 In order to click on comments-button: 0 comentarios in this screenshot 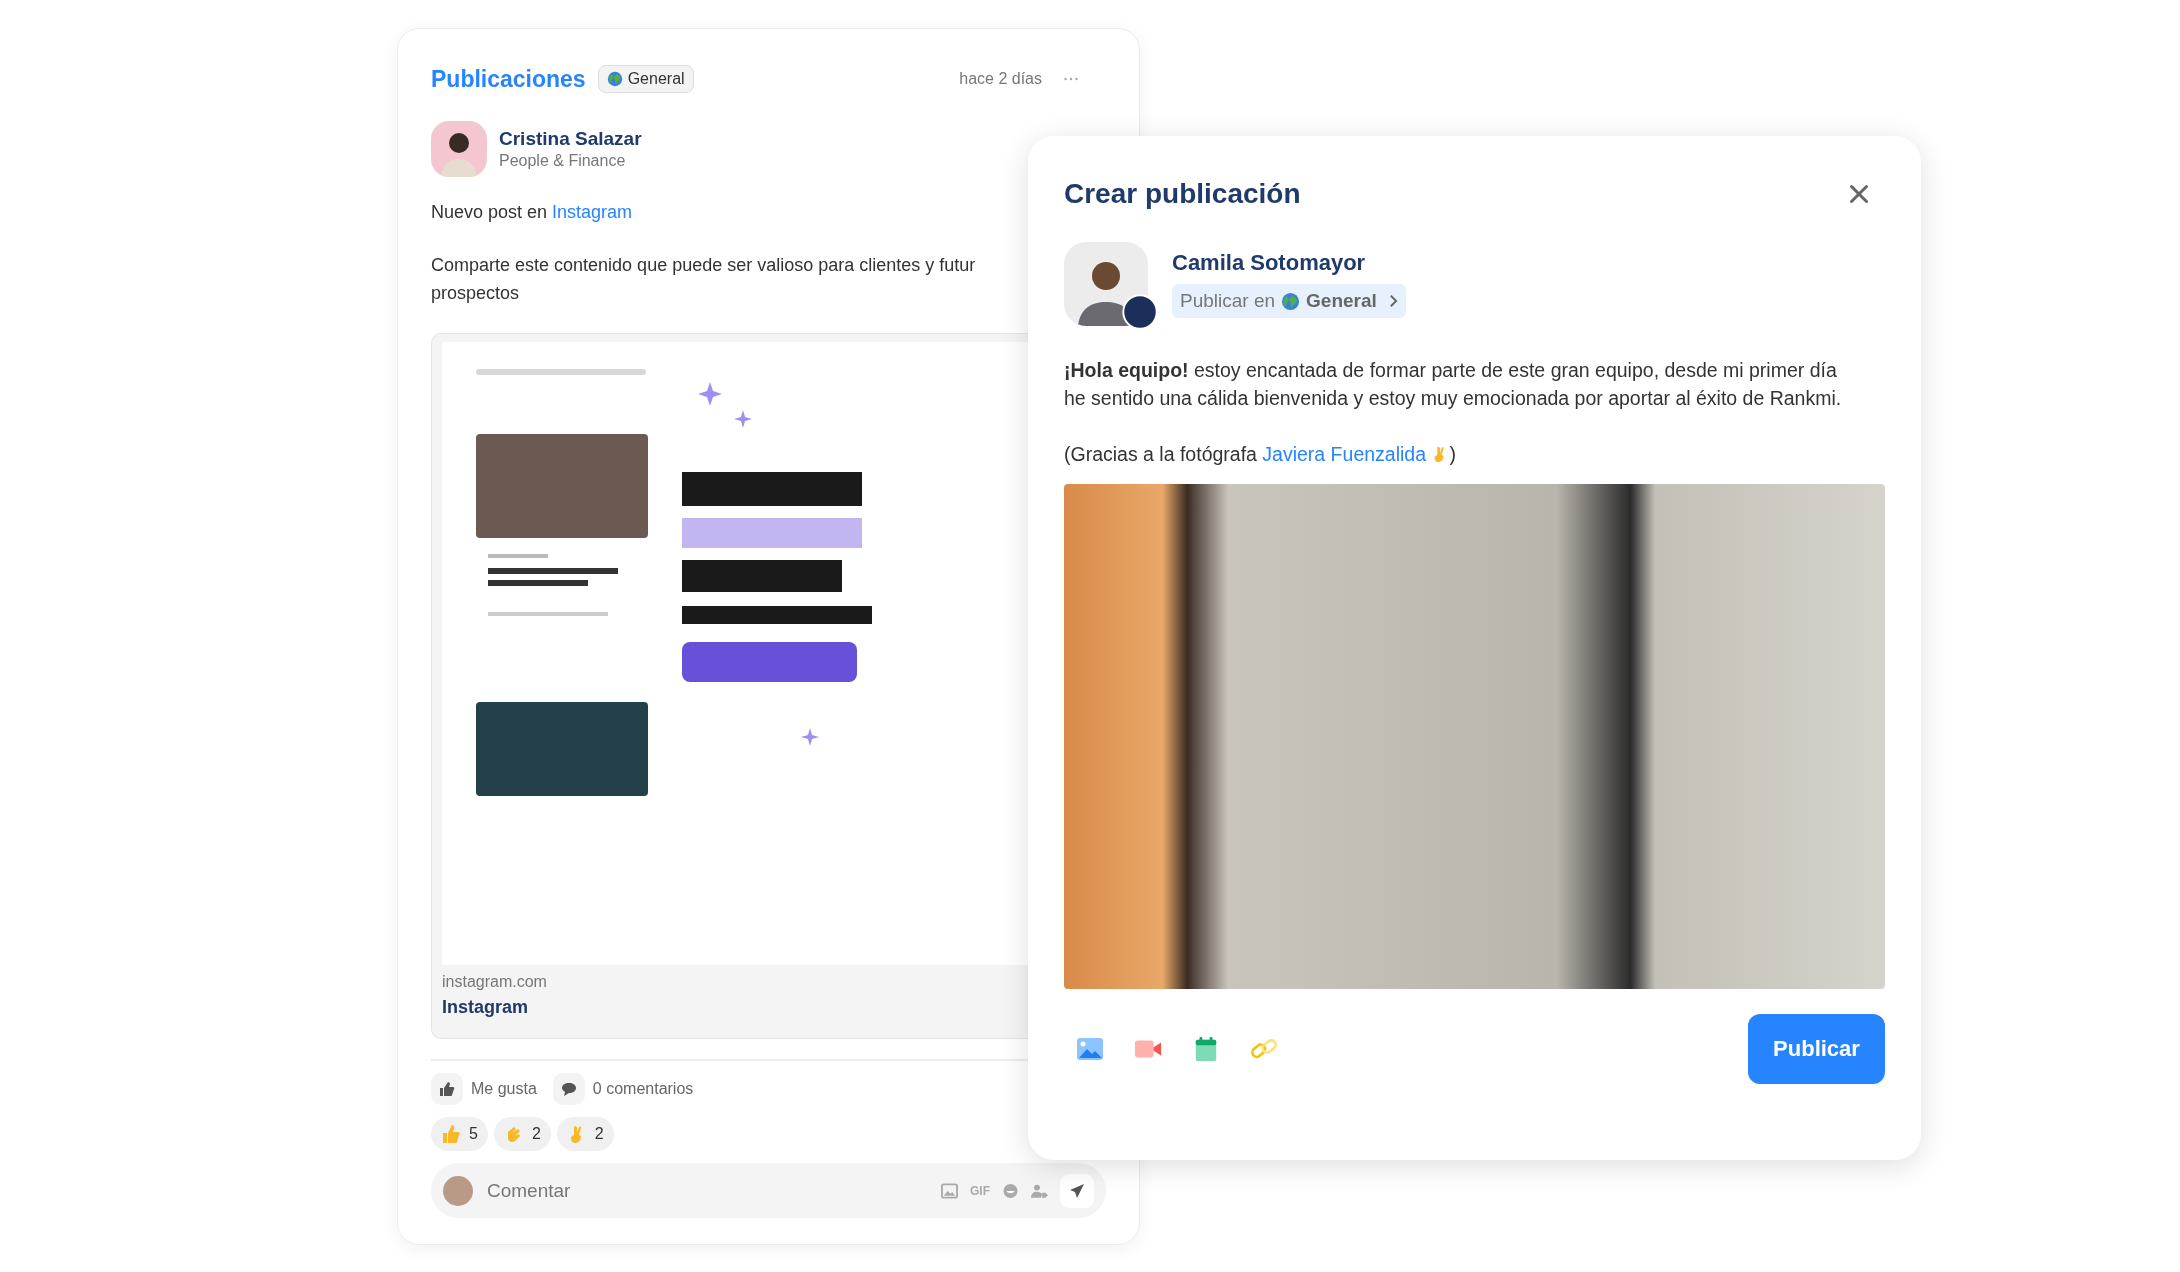, I will do `click(623, 1089)`.